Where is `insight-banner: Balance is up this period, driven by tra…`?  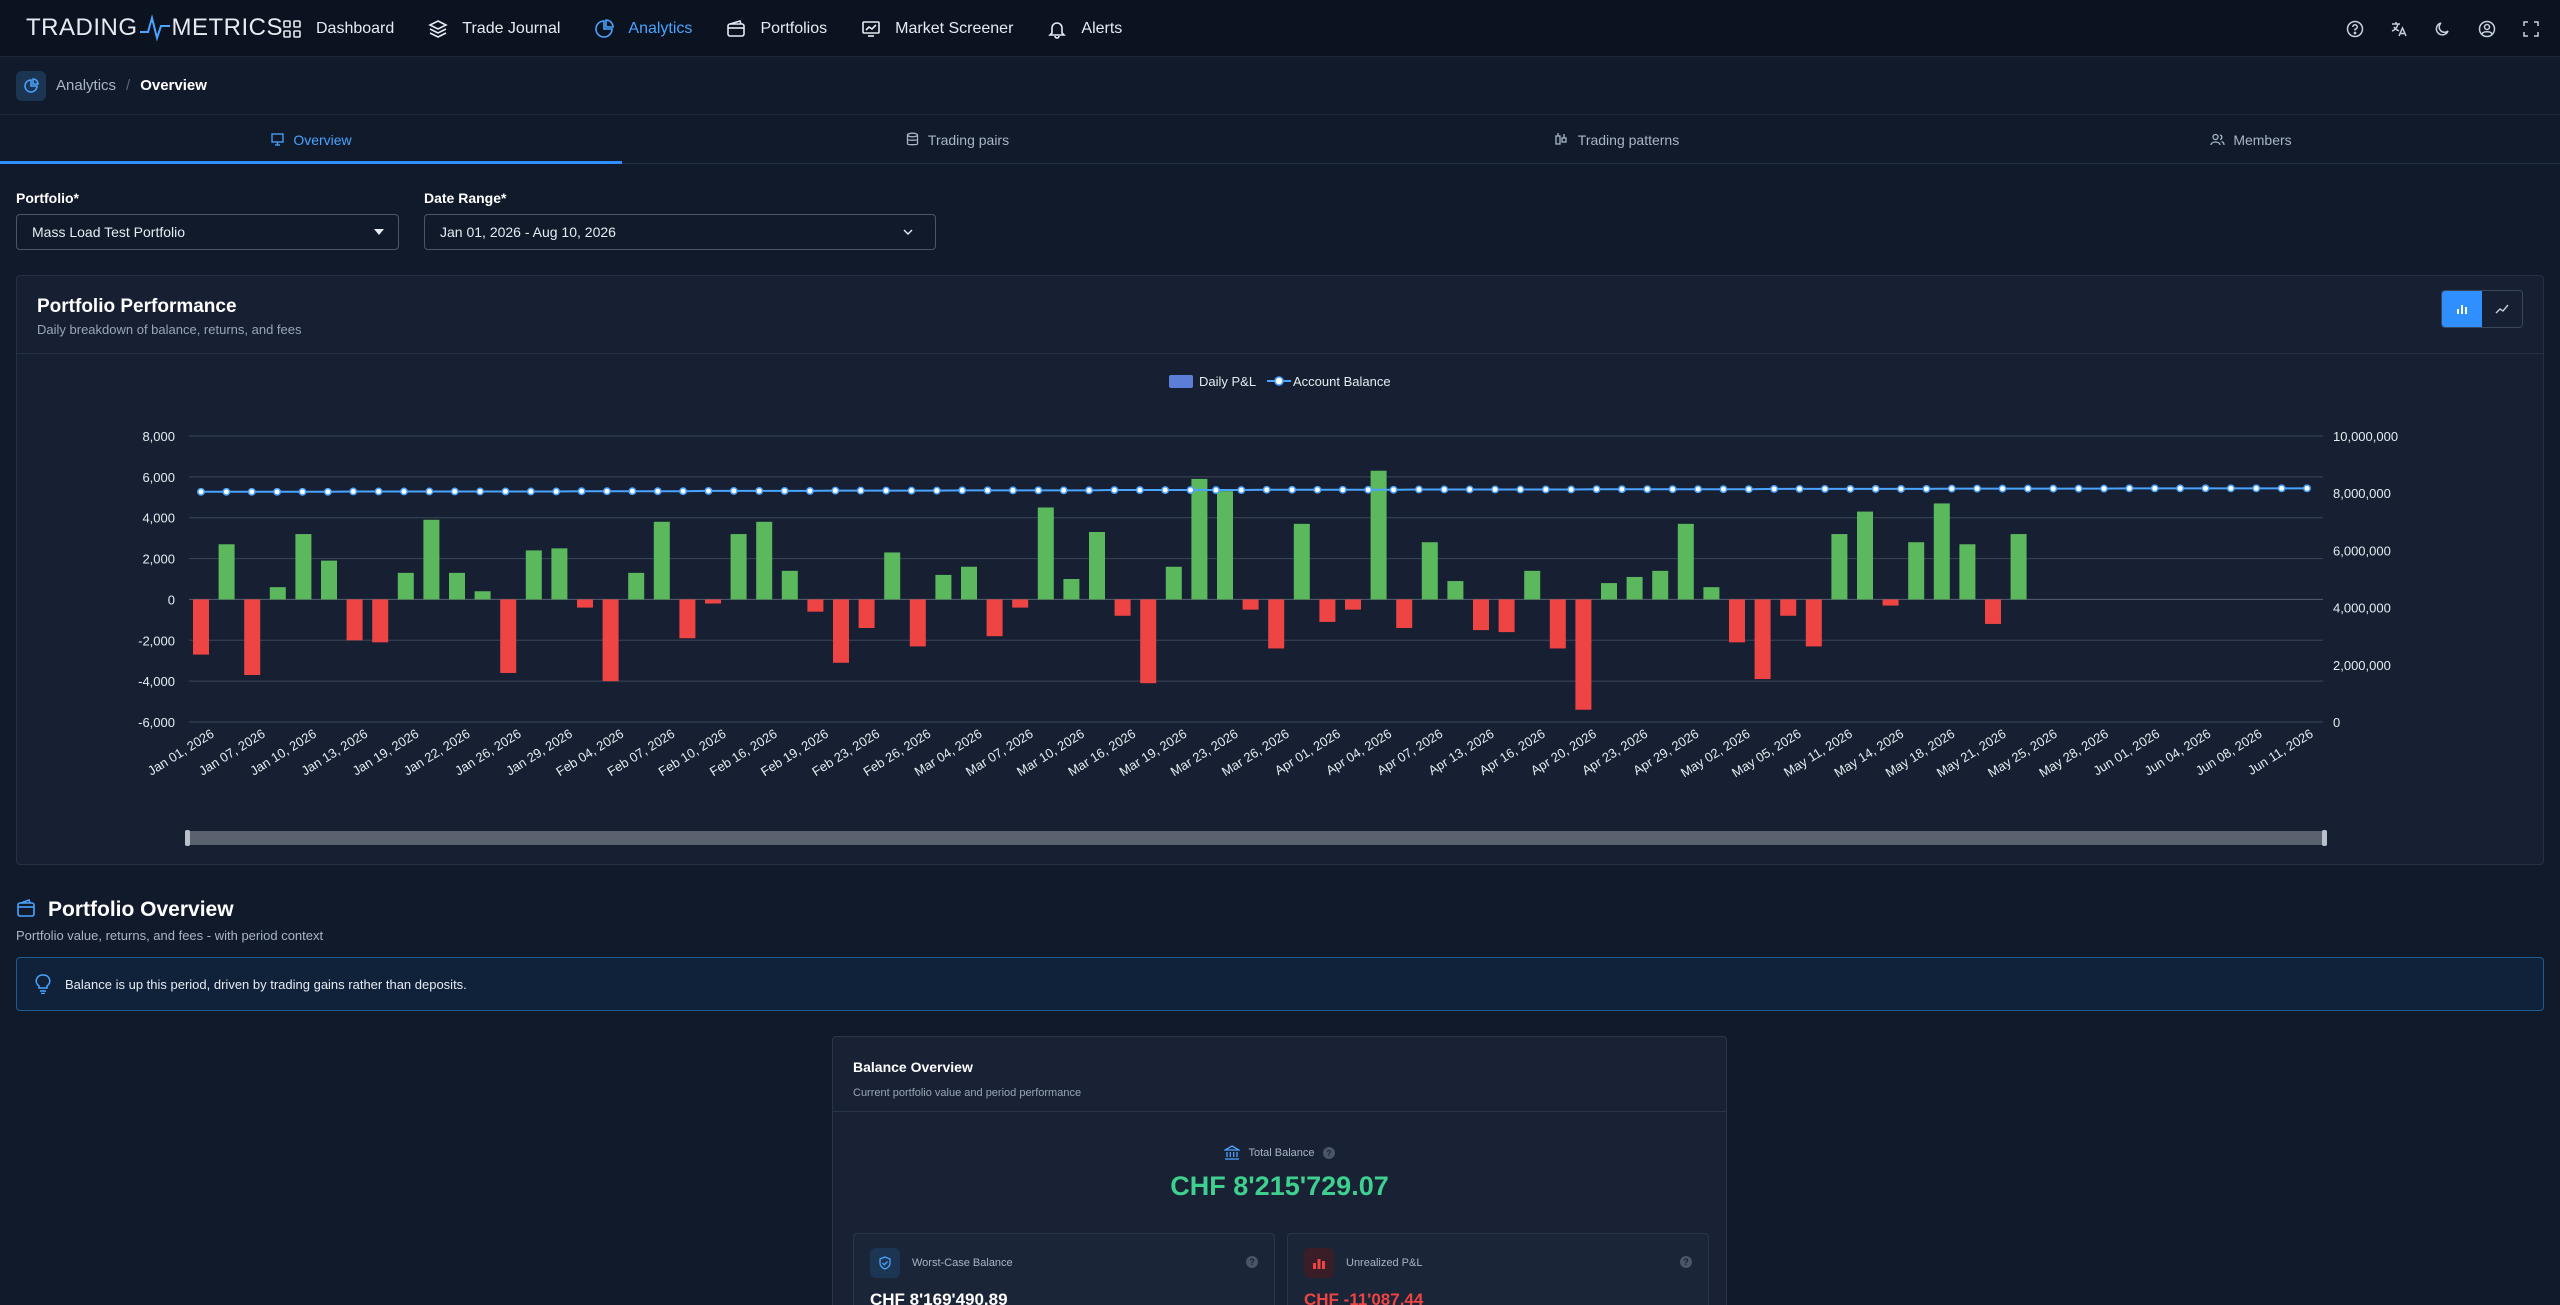 insight-banner: Balance is up this period, driven by tra… is located at coordinates (1280, 984).